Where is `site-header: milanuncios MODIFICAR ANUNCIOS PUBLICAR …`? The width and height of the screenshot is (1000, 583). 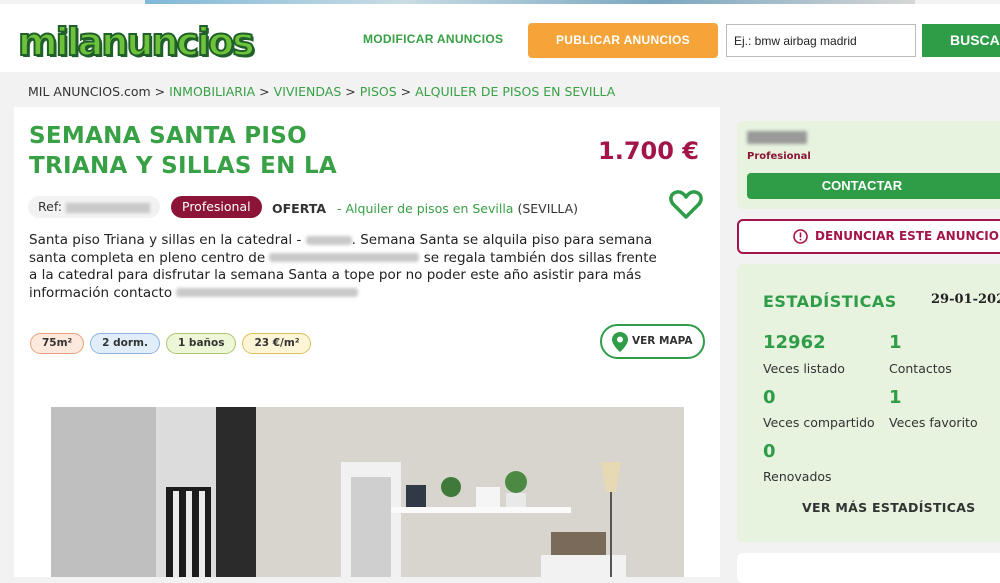
site-header: milanuncios MODIFICAR ANUNCIOS PUBLICAR … is located at coordinates (500, 38).